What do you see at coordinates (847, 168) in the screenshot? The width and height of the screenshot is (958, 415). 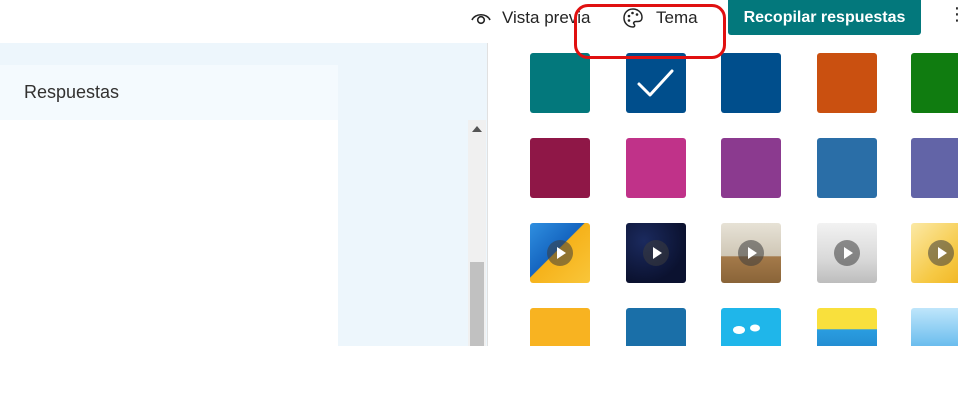 I see `theme-swatch-steel-blue` at bounding box center [847, 168].